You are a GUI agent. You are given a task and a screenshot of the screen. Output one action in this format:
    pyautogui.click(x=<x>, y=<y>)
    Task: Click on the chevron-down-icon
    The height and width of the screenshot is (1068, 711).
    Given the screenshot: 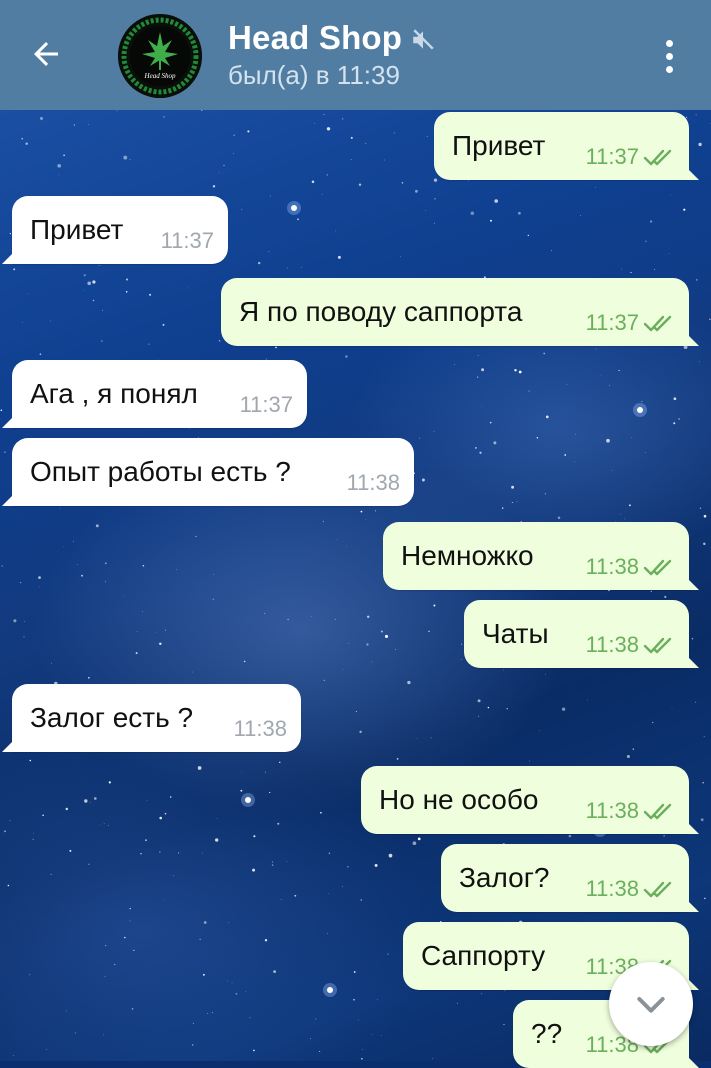 What is the action you would take?
    pyautogui.click(x=651, y=1005)
    